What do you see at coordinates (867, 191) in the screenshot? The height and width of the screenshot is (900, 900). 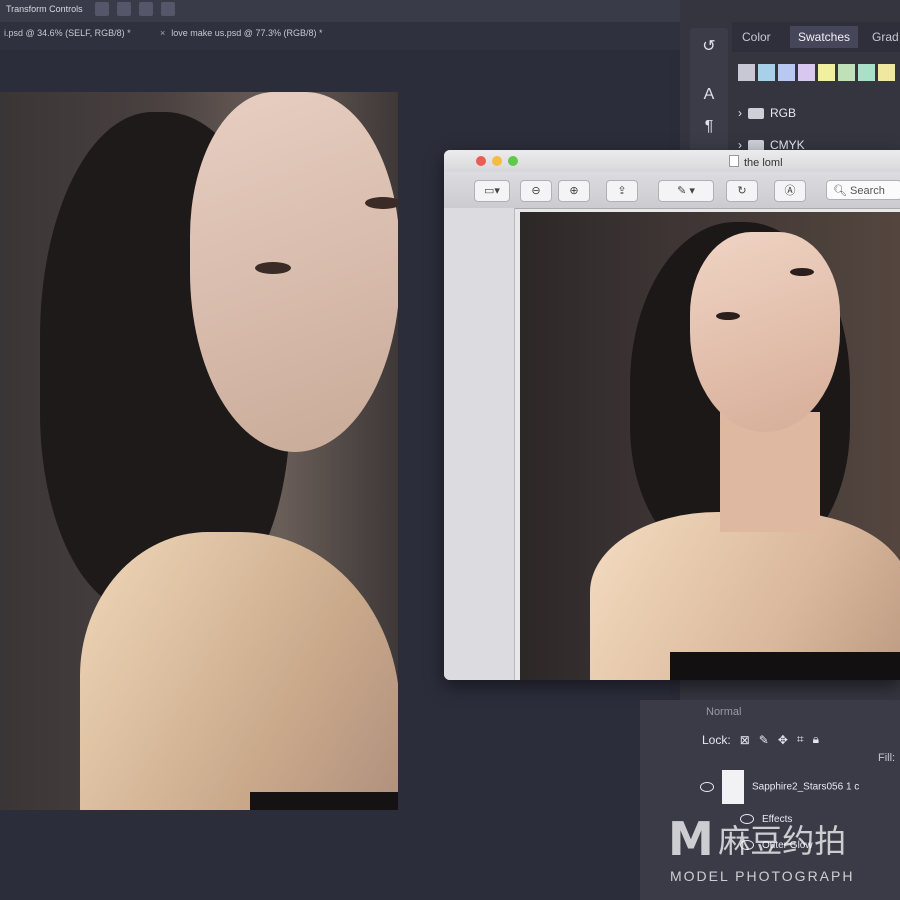 I see `search-label: Search` at bounding box center [867, 191].